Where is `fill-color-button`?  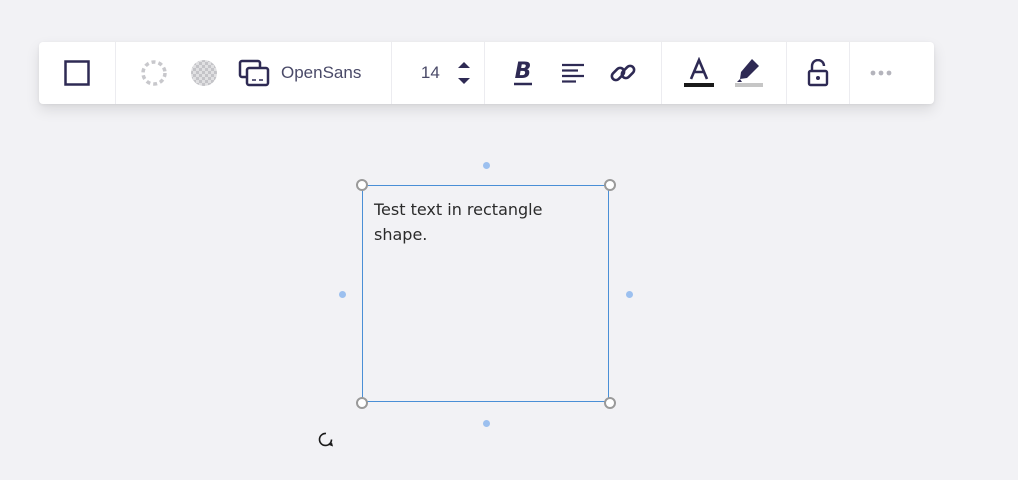
fill-color-button is located at coordinates (204, 73).